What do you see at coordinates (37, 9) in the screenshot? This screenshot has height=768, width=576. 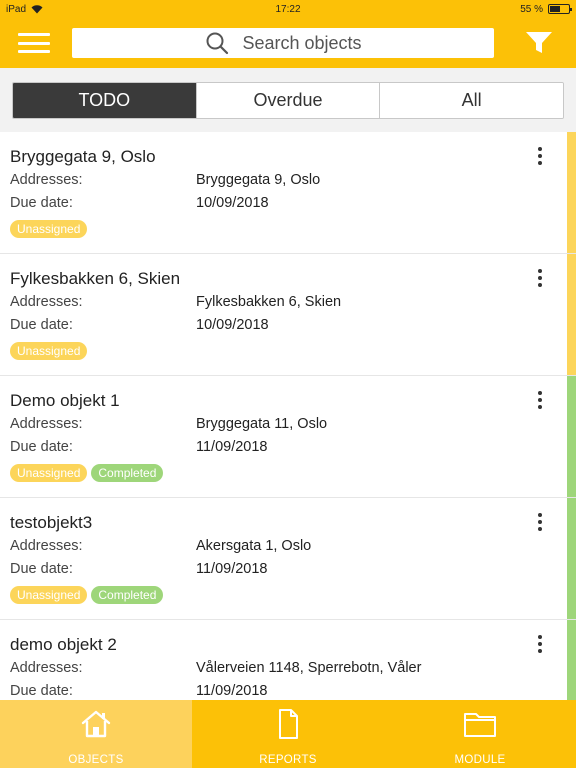 I see `wifi-icon` at bounding box center [37, 9].